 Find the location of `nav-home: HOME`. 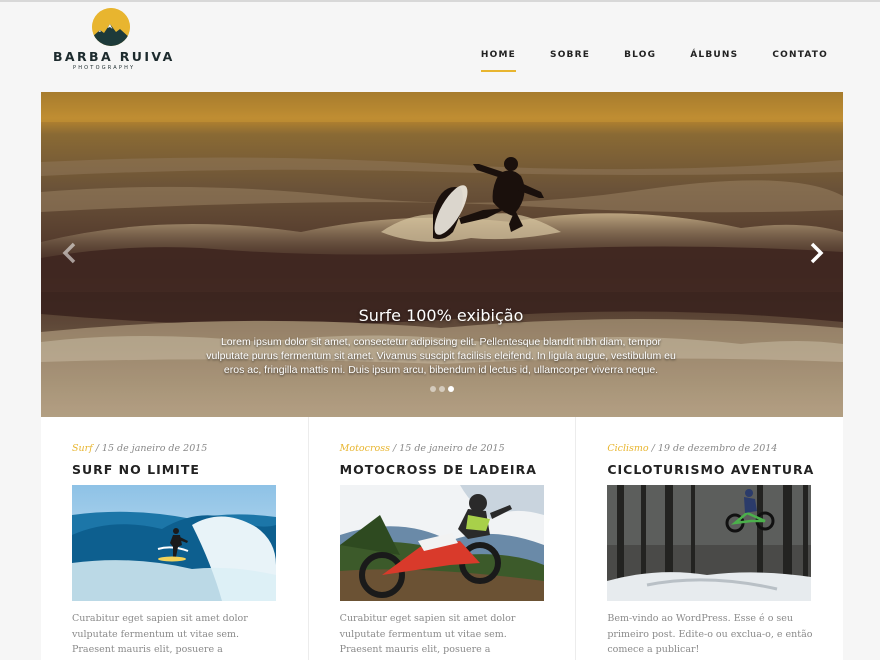

nav-home: HOME is located at coordinates (498, 61).